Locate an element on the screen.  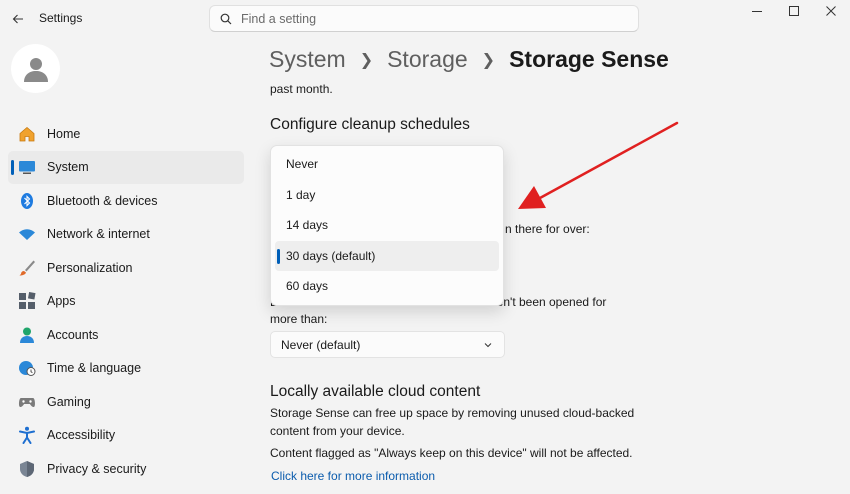
gamepad-icon is located at coordinates (27, 402).